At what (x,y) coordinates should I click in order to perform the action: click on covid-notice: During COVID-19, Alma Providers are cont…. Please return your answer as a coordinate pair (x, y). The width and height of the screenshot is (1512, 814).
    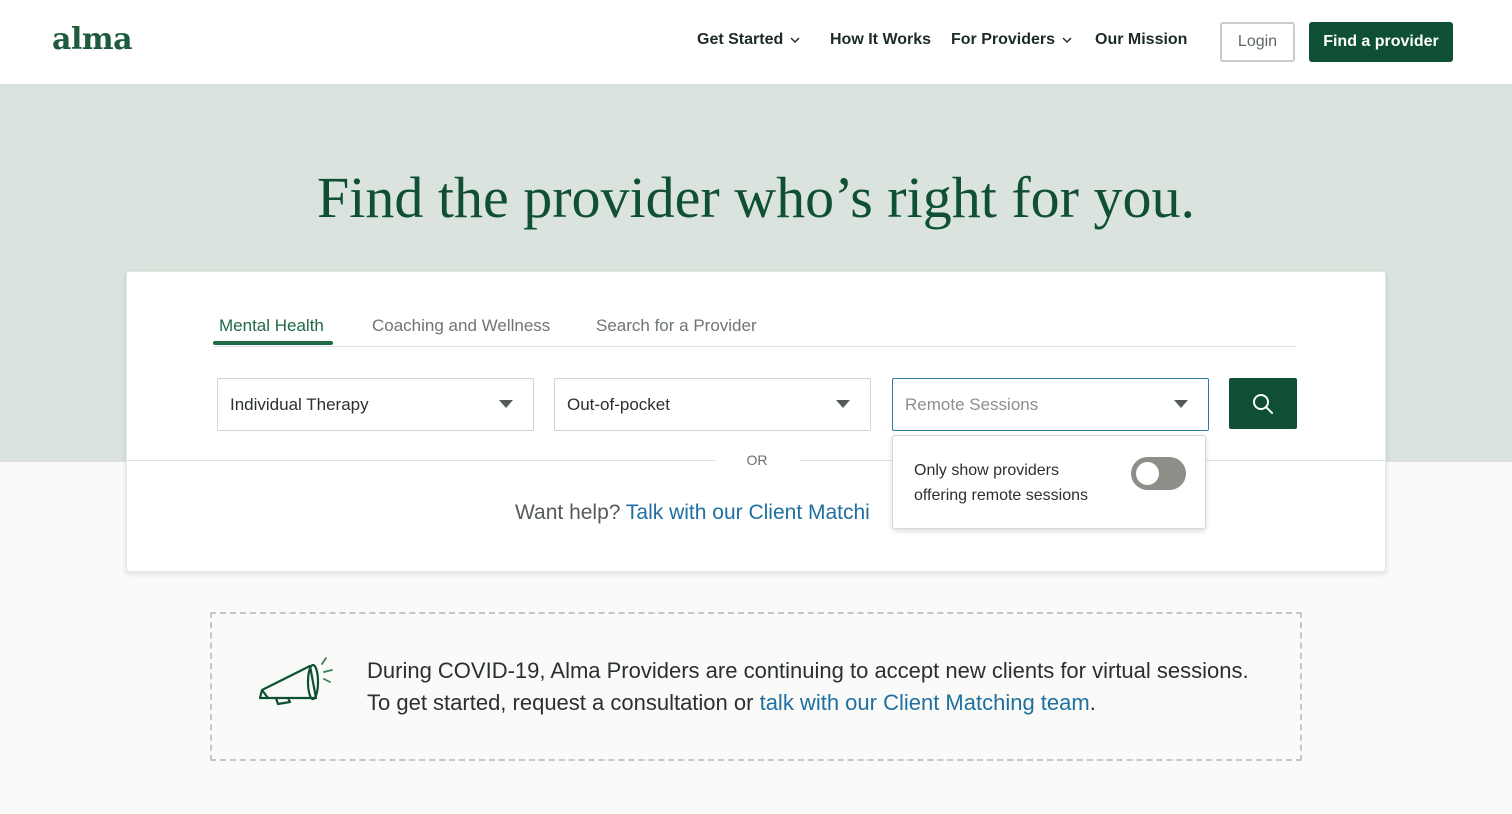
    Looking at the image, I should click on (756, 686).